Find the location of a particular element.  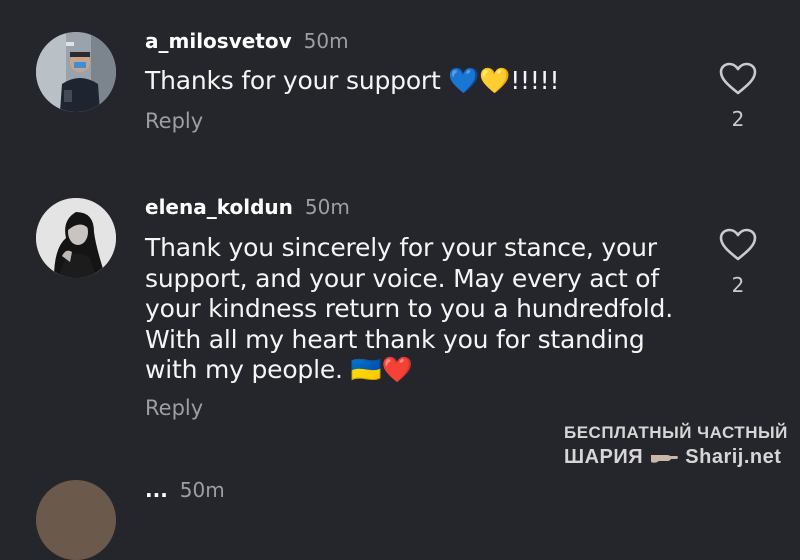

username: elena_koldun 50m is located at coordinates (247, 207).